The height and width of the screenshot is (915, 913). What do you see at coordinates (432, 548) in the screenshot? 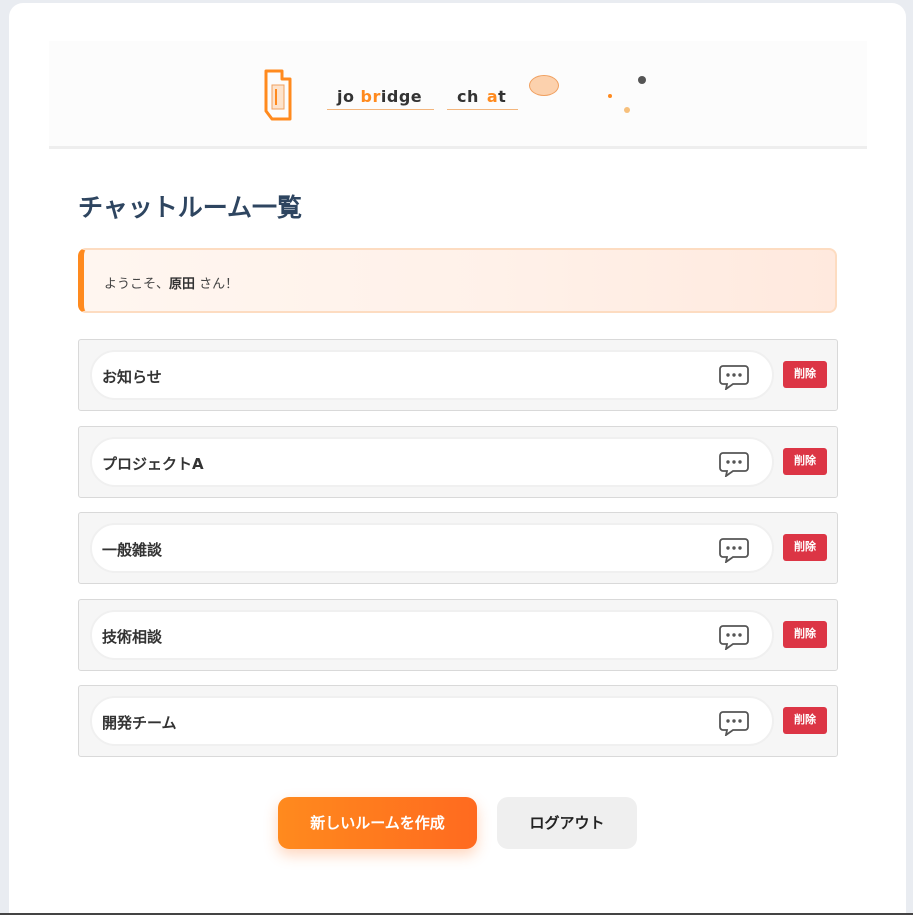
I see `room-link: 一般雑談` at bounding box center [432, 548].